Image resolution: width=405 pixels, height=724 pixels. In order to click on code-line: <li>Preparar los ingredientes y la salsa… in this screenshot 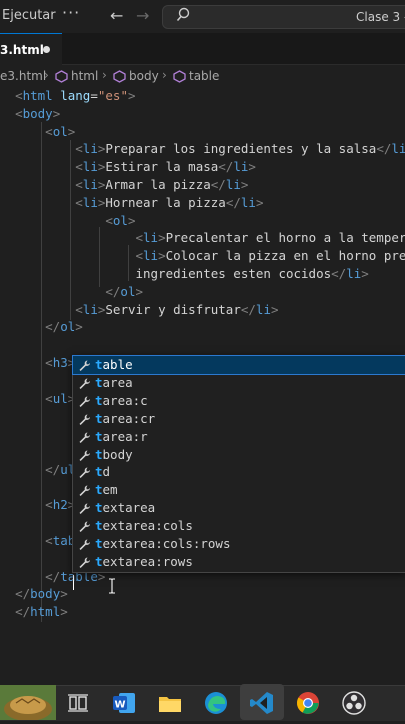, I will do `click(202, 149)`.